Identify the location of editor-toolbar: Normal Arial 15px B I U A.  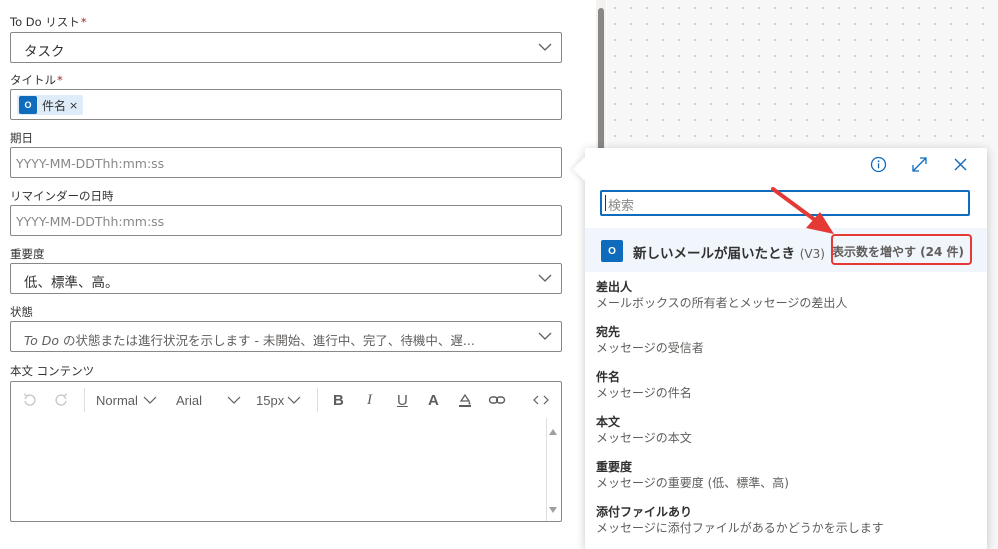
(286, 400).